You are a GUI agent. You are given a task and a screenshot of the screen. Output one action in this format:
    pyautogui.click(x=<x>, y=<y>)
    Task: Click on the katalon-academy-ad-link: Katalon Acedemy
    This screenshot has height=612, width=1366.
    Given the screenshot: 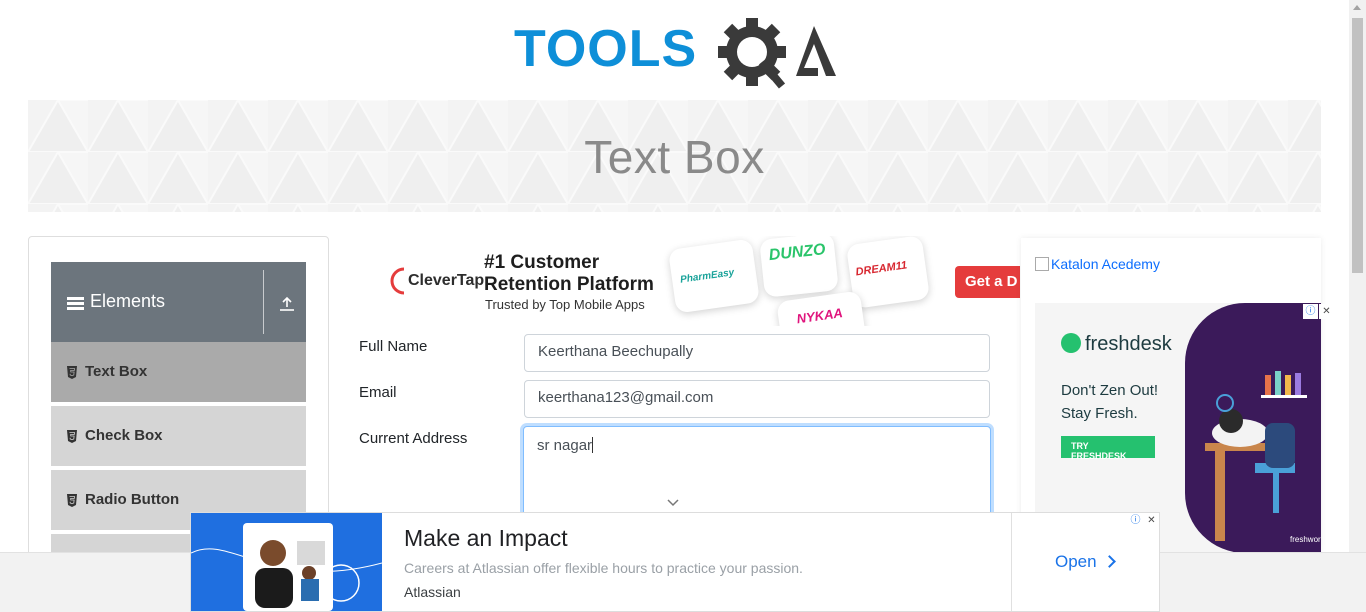 What is the action you would take?
    pyautogui.click(x=1097, y=264)
    